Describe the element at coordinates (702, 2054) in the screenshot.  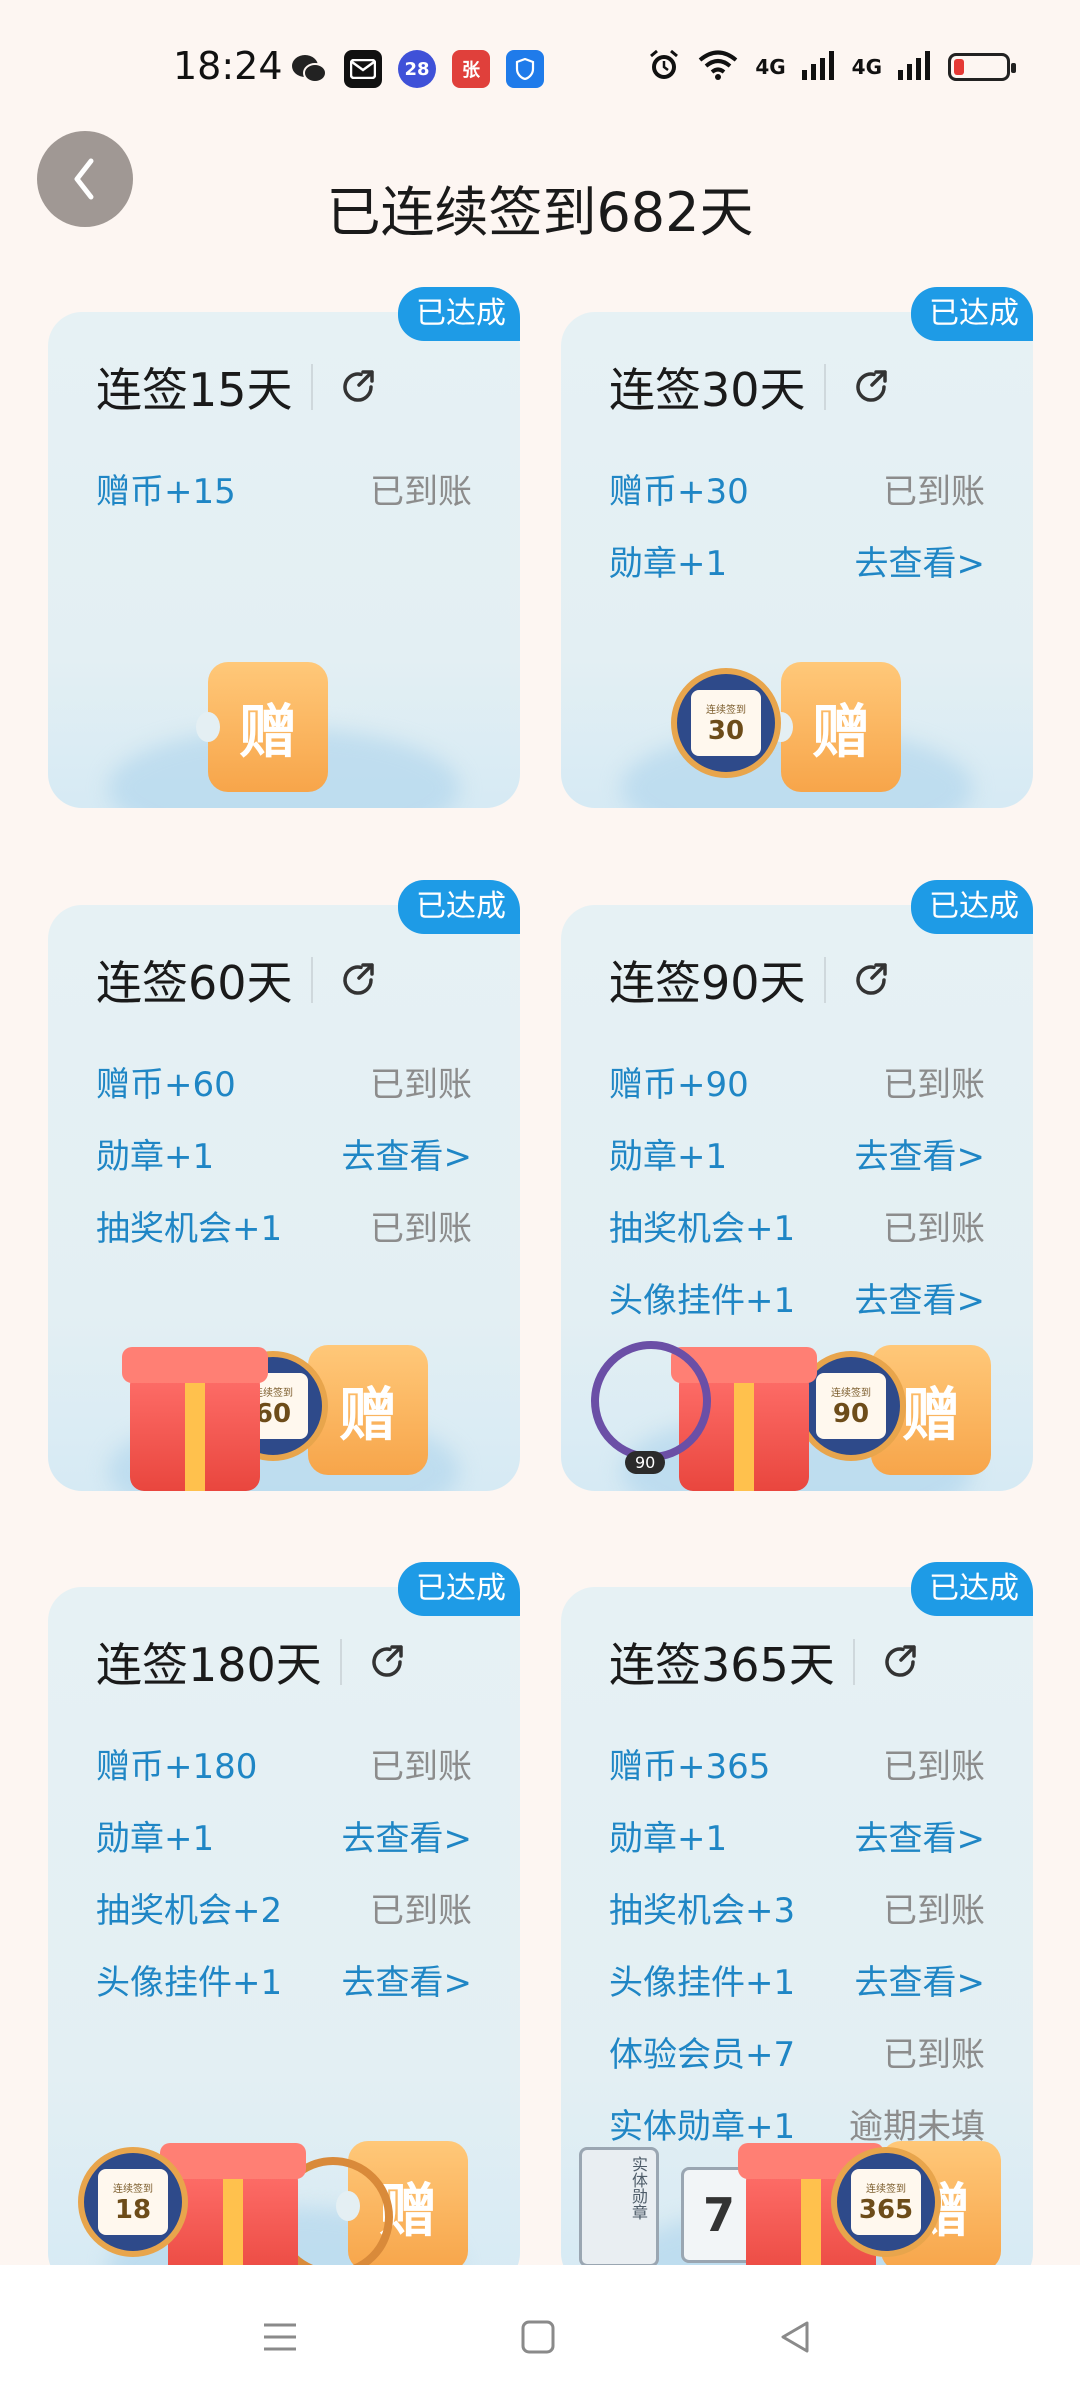
I see `reward-label: 体验会员+7` at that location.